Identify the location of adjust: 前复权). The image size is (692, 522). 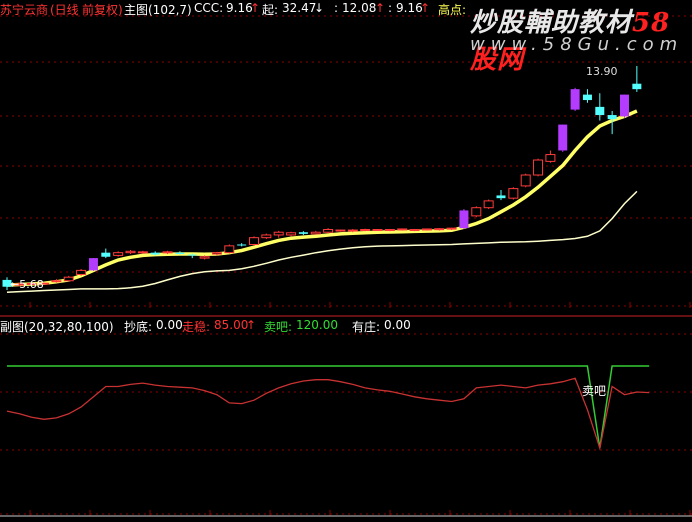
(102, 10).